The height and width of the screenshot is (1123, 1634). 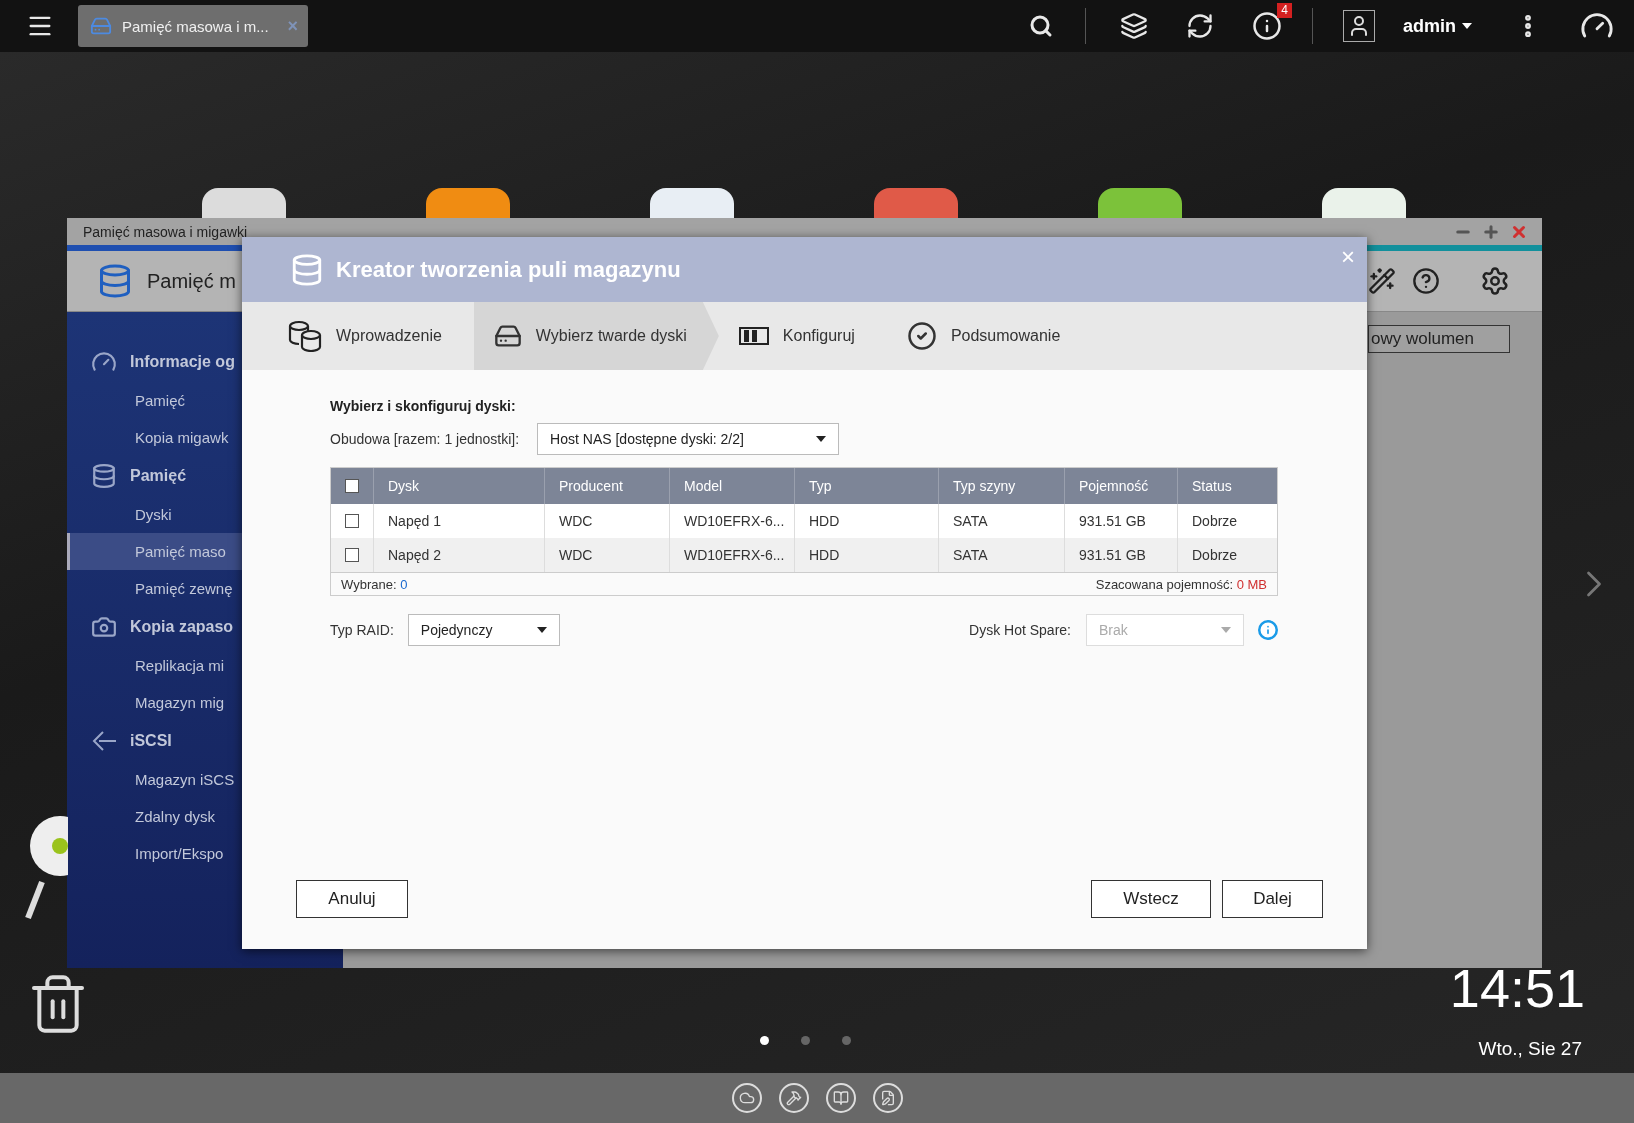 I want to click on drive-bays-icon, so click(x=753, y=336).